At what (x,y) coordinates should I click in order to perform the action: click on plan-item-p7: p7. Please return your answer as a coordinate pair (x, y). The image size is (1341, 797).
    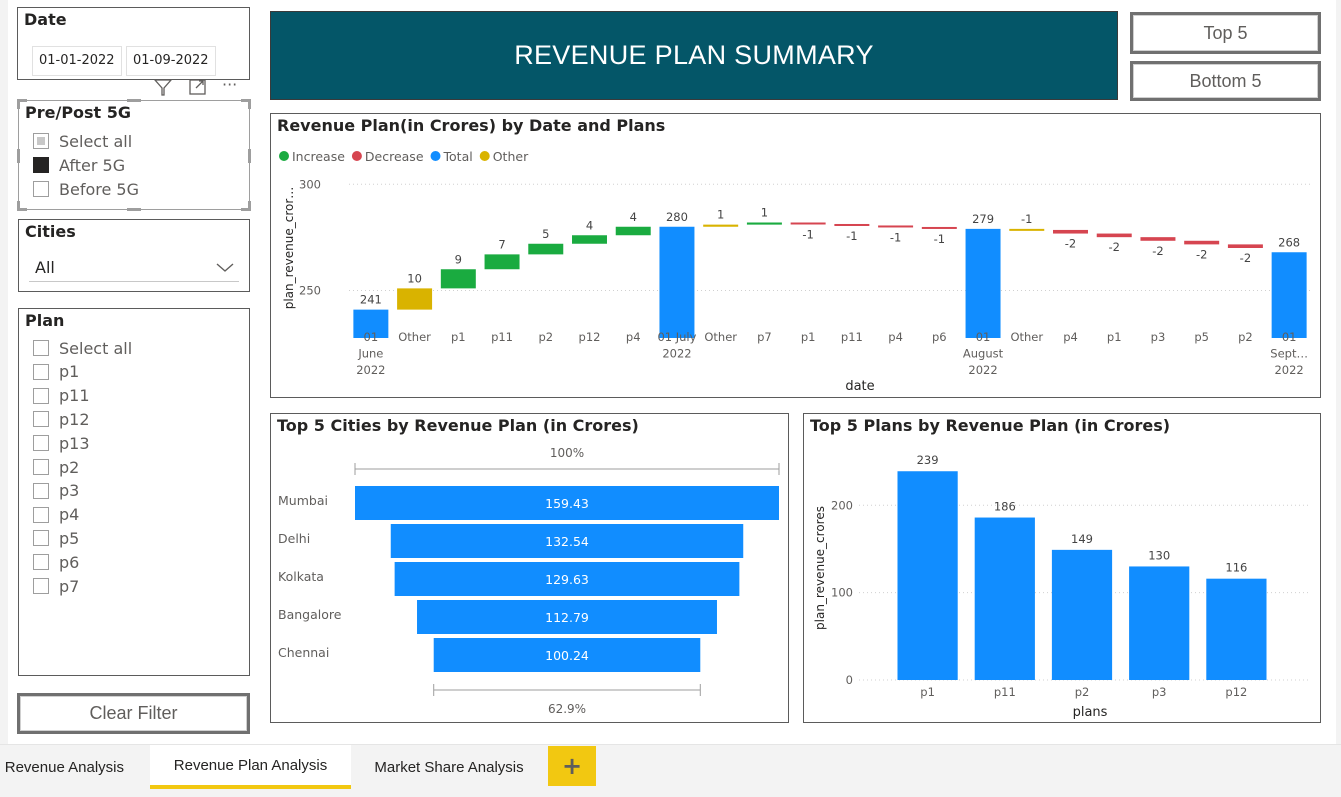
    Looking at the image, I should click on (56, 586).